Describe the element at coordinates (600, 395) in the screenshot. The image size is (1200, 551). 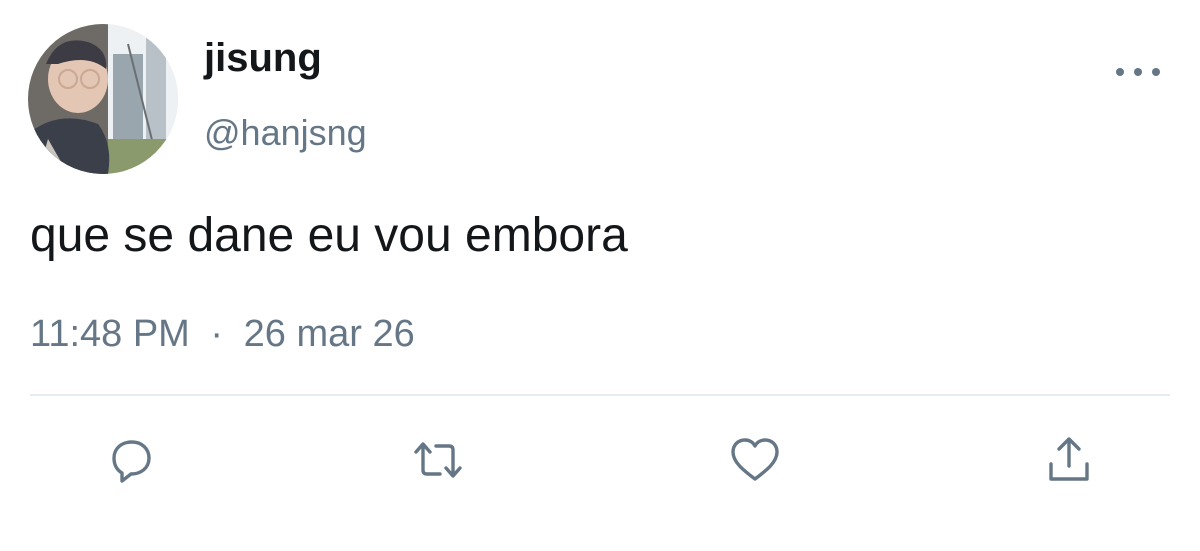
I see `divider` at that location.